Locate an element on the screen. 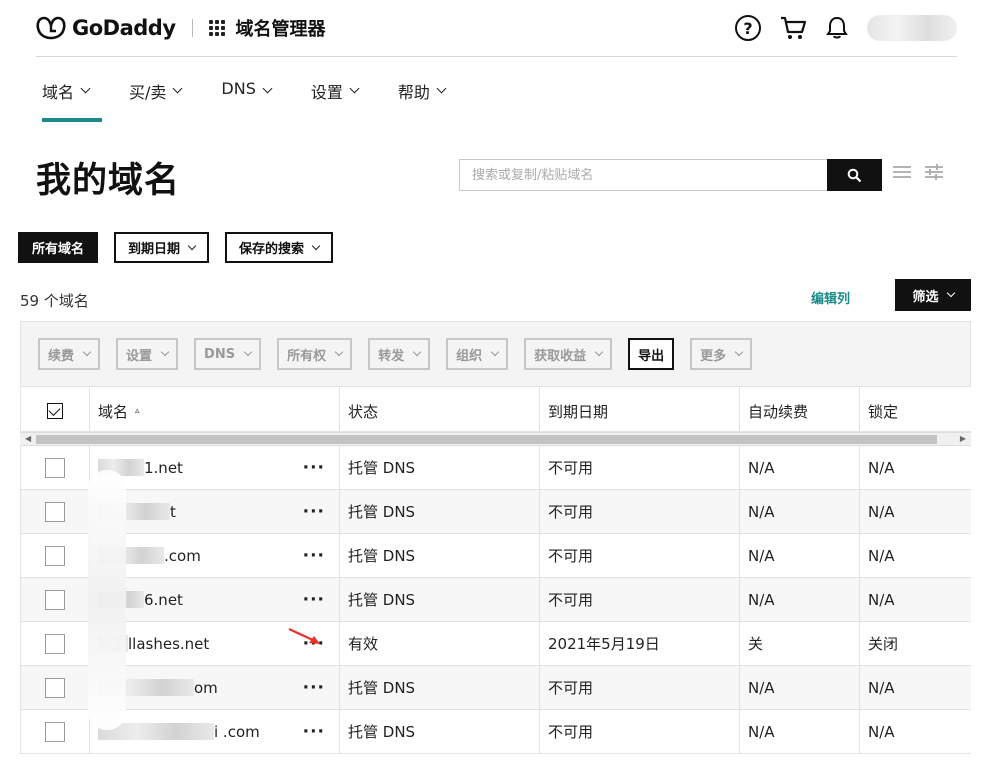 The width and height of the screenshot is (986, 767). table-row: 6.net ··· 托管 DNS 不可用 N/A N/A is located at coordinates (495, 600).